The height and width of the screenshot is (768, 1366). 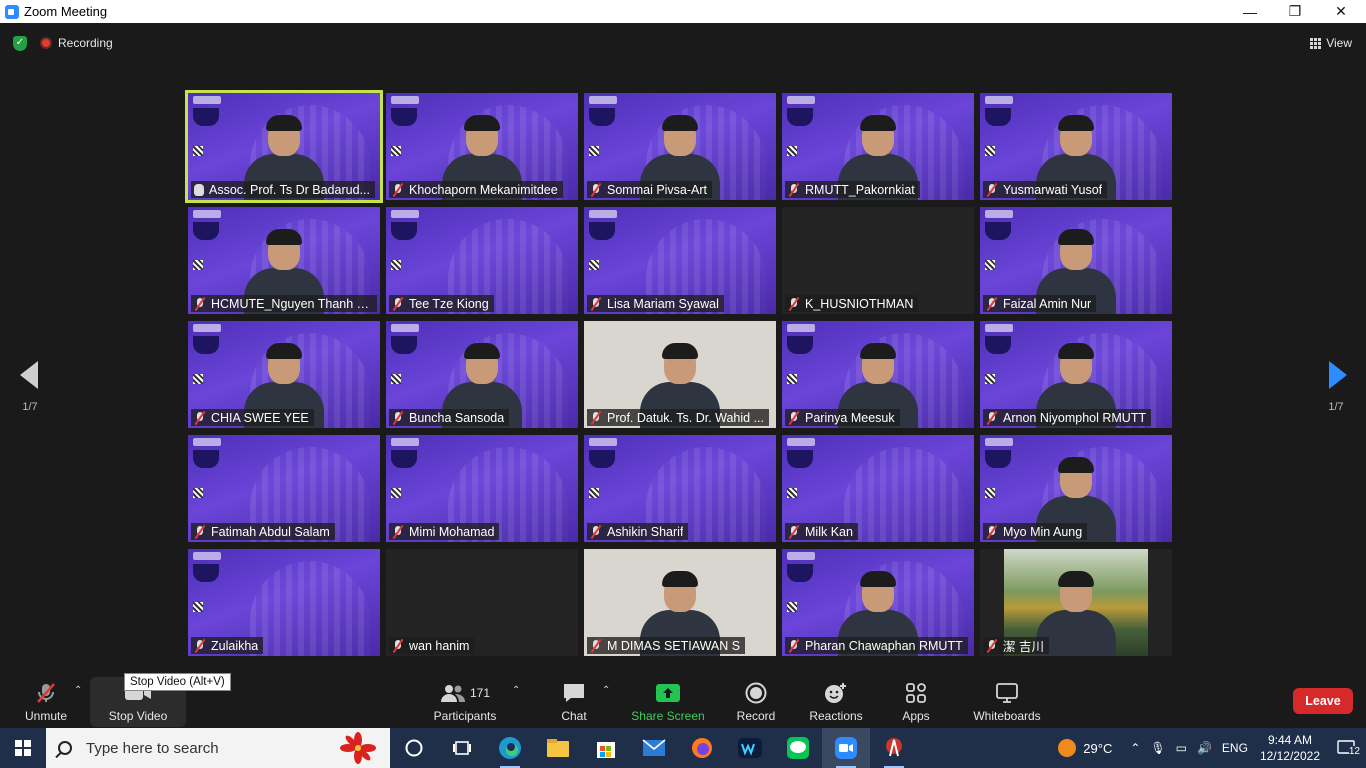 I want to click on share-screen-button: Share Screen, so click(x=668, y=703).